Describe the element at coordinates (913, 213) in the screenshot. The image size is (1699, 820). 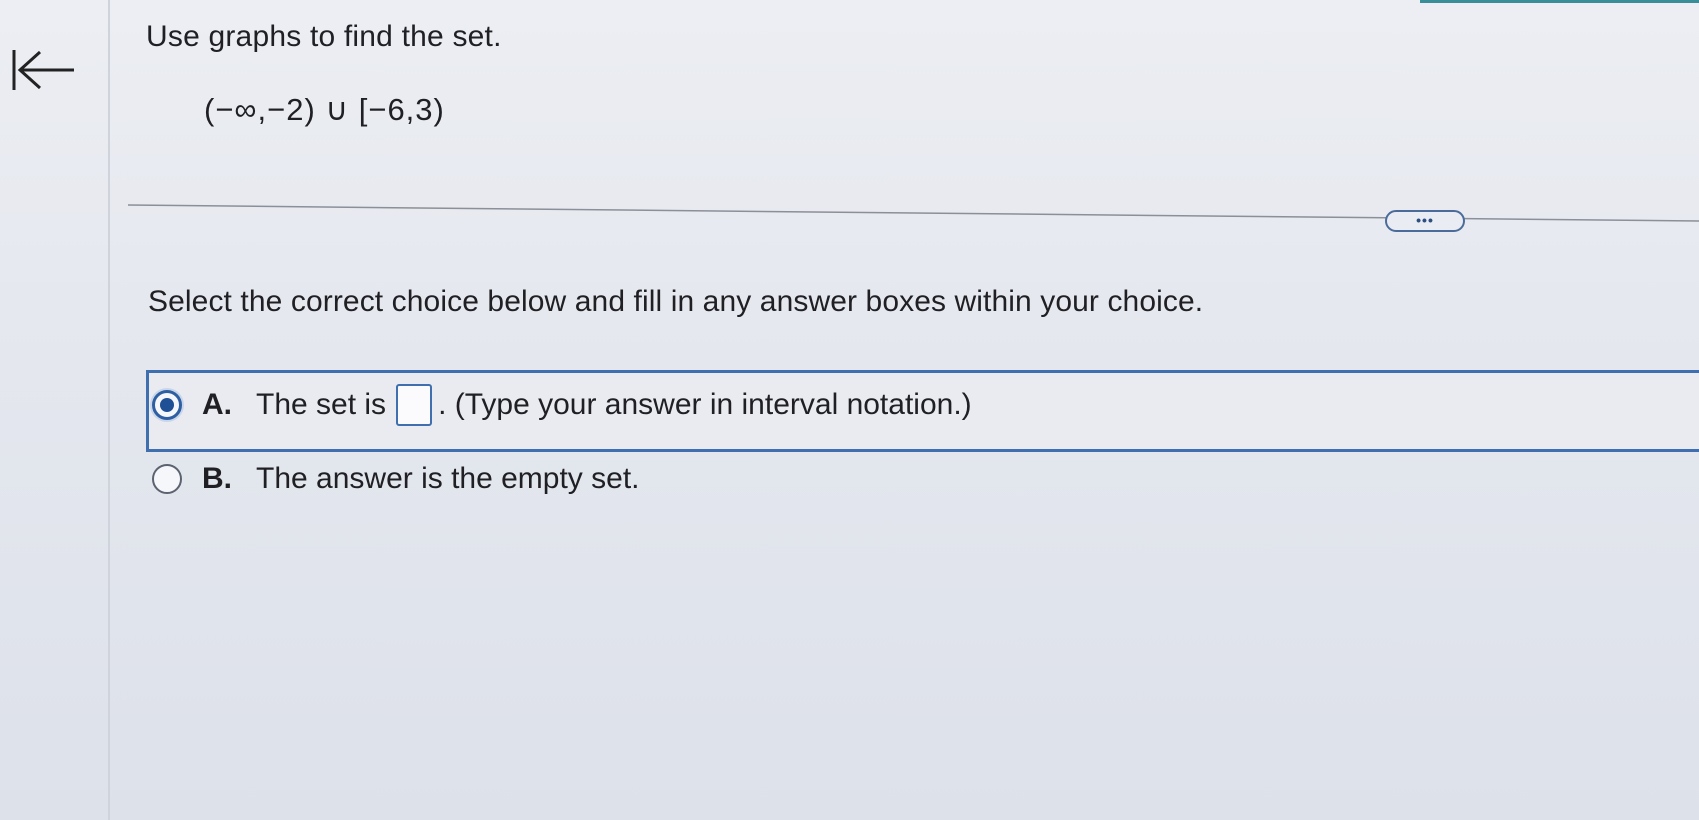
I see `section-divider` at that location.